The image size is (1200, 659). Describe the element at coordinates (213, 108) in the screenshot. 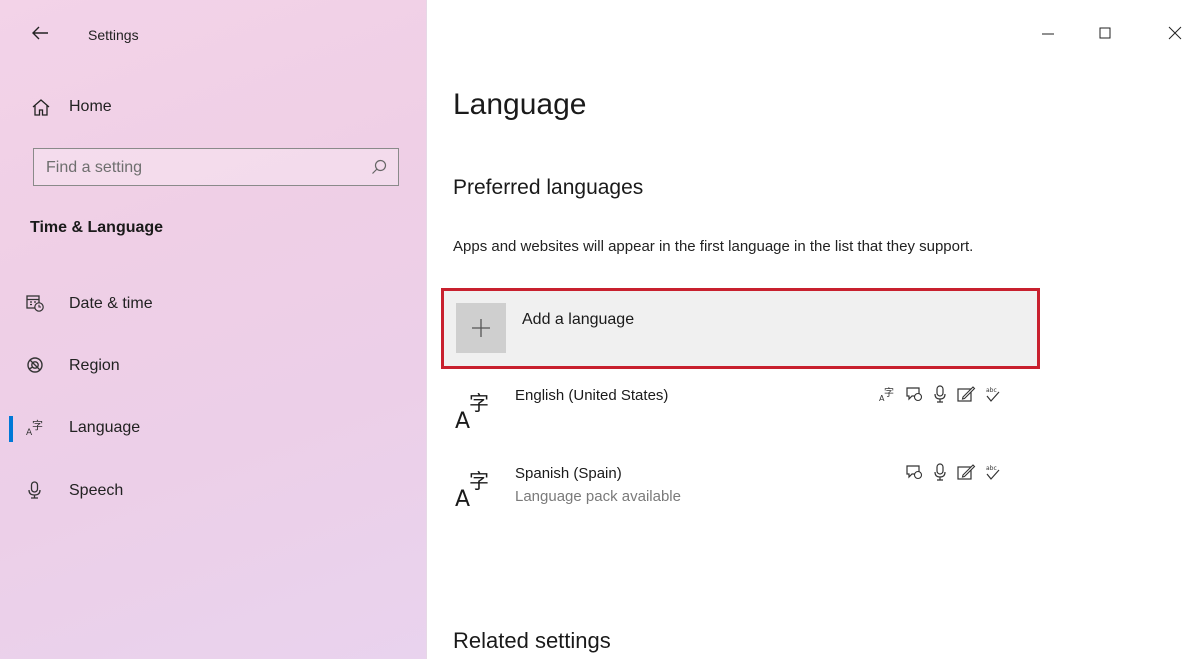

I see `sidebar-item-home: Home` at that location.